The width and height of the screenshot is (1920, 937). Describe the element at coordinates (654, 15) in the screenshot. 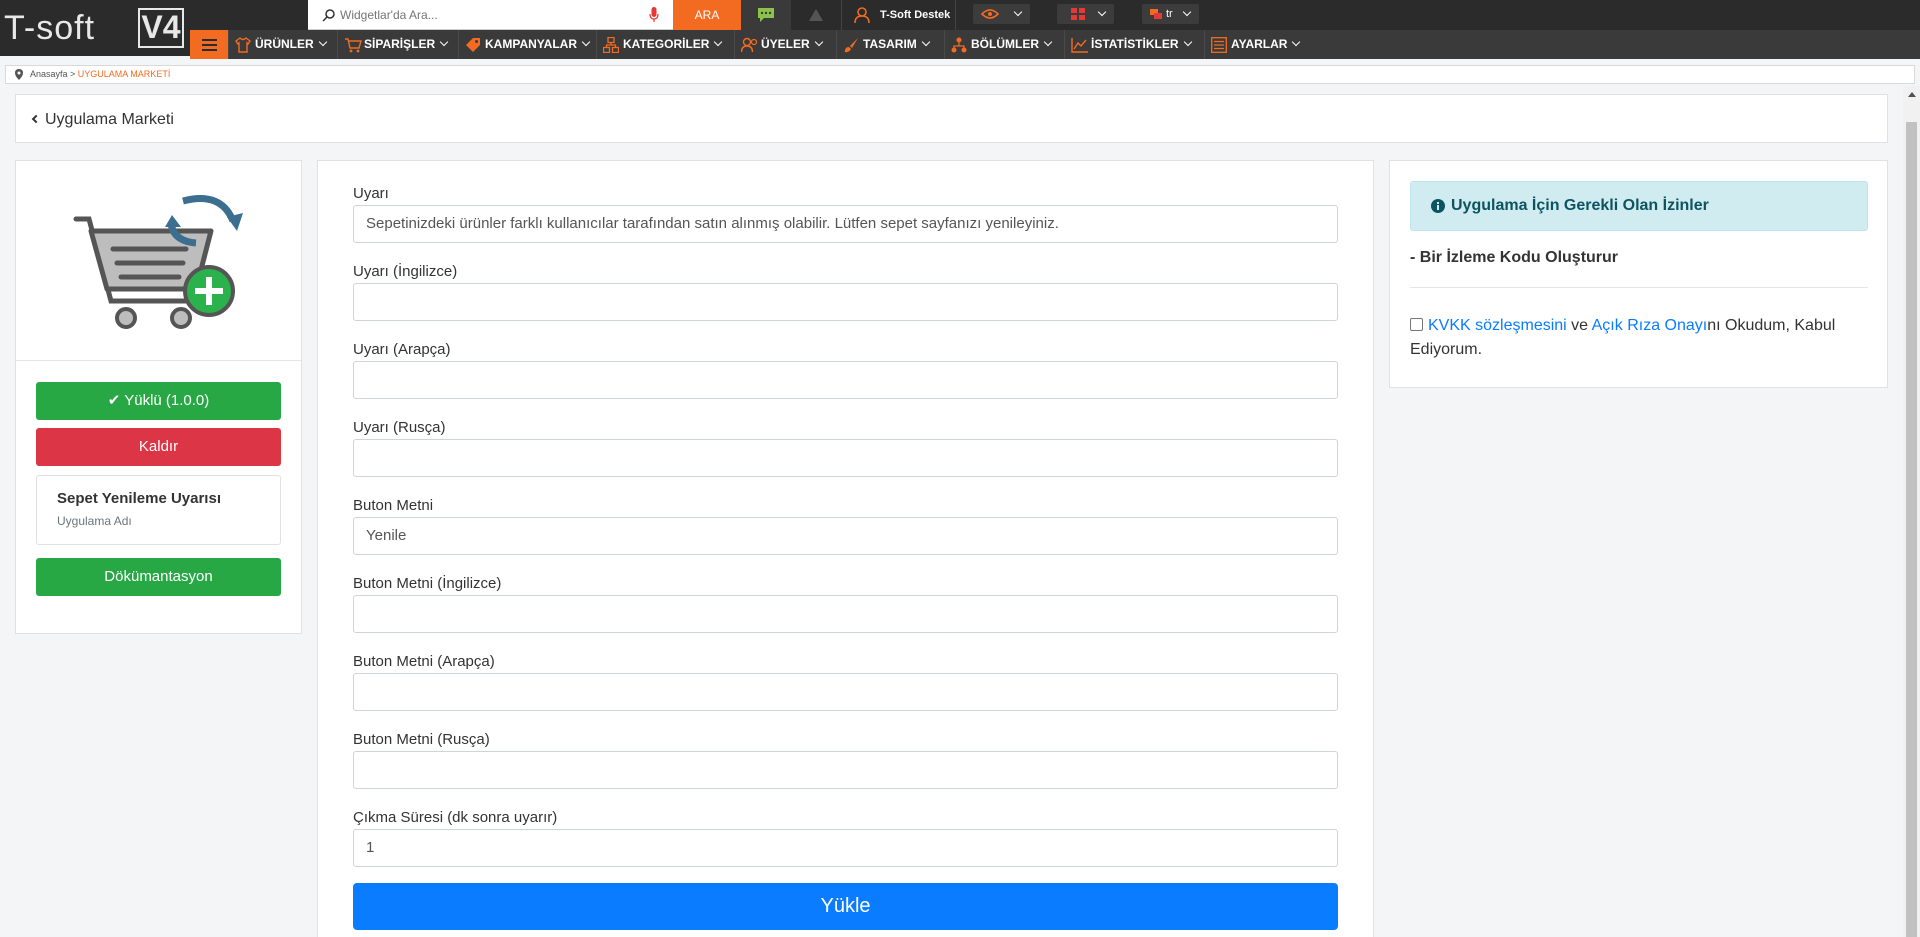

I see `microphone-icon` at that location.